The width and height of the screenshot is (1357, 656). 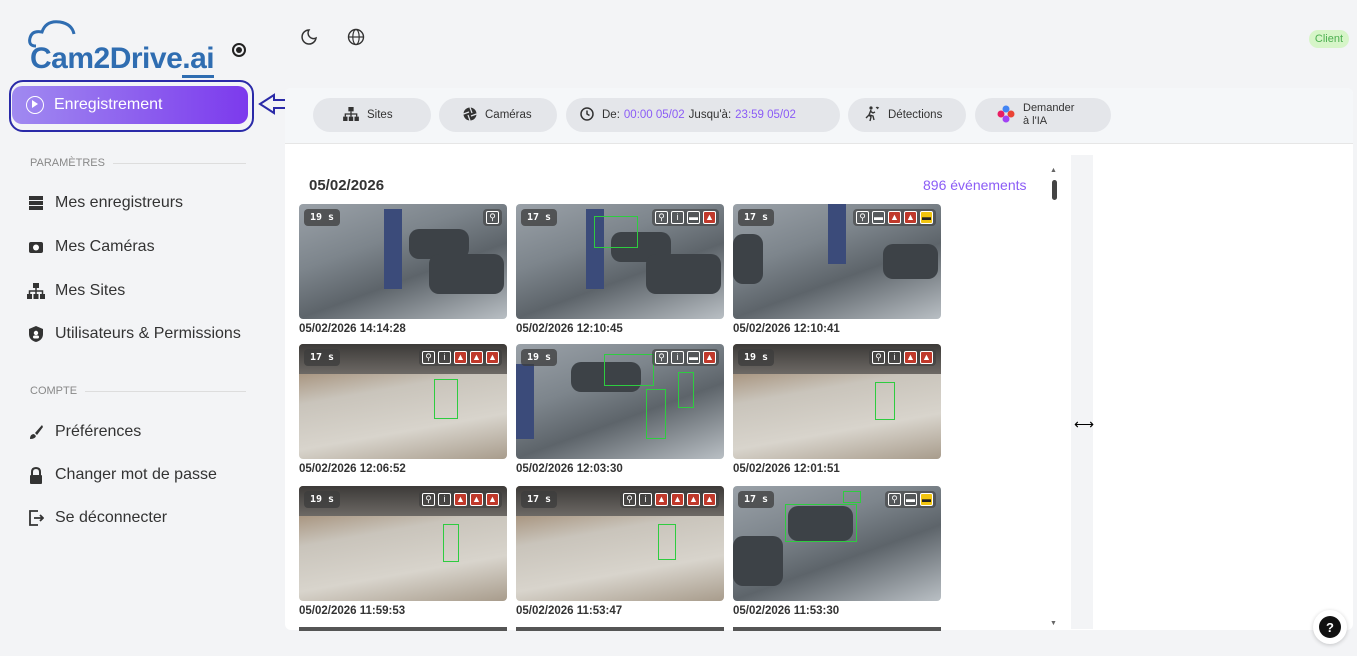 I want to click on event-thumbnail: 19 s ⚲ i ▲ ▲ ▲, so click(x=403, y=543).